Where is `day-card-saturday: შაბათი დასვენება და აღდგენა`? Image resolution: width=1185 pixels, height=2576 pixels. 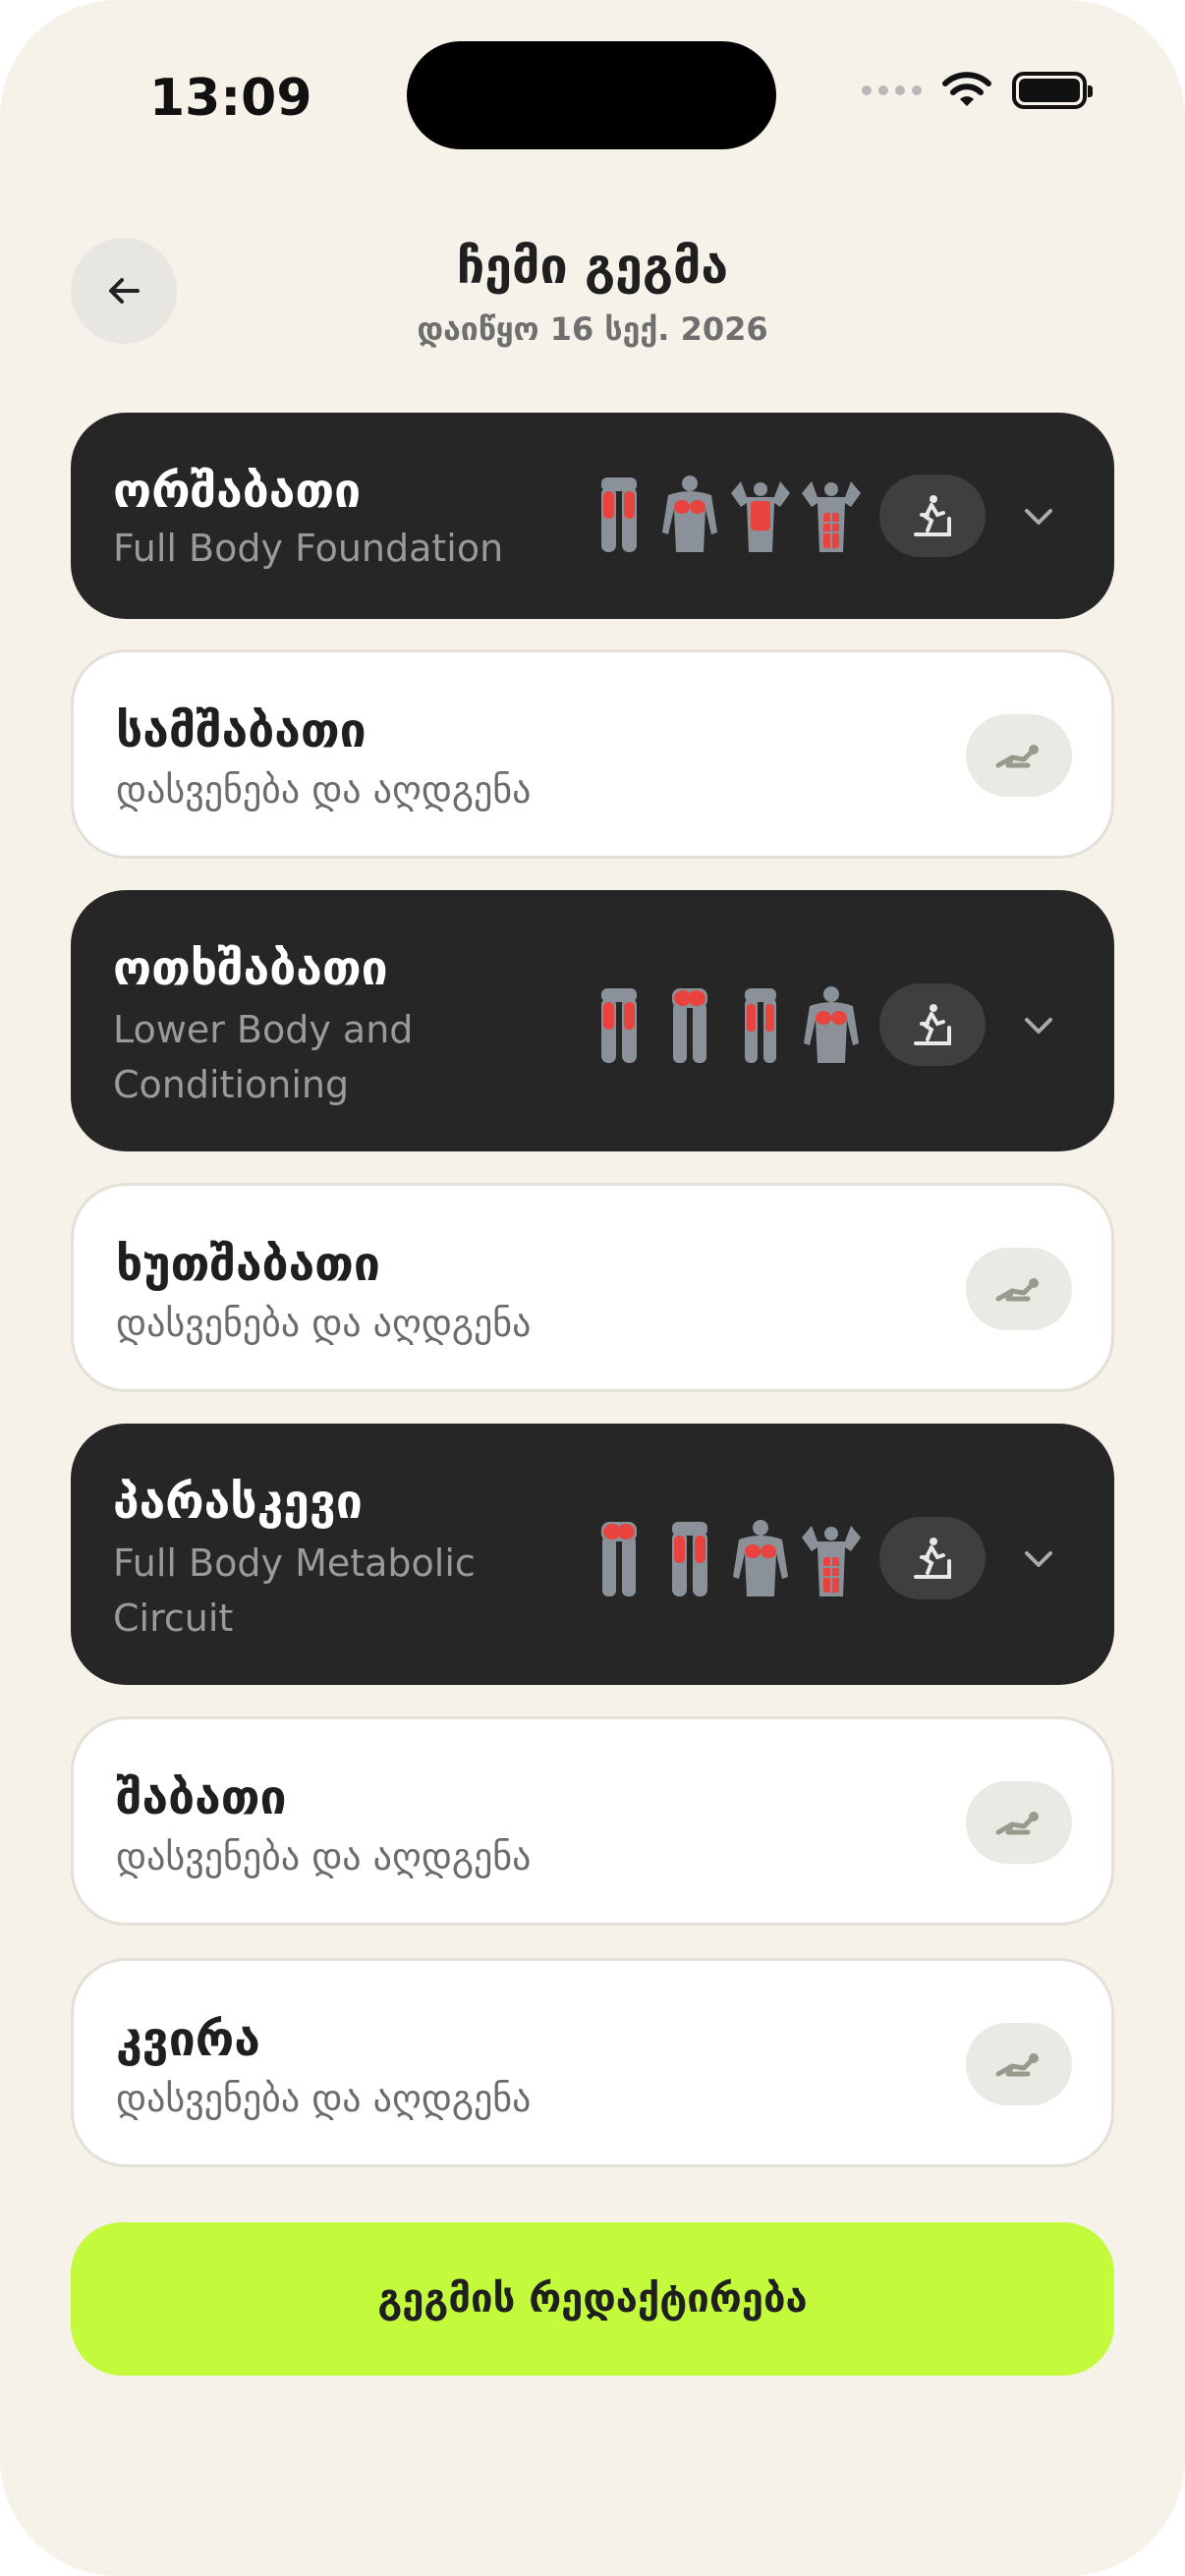 day-card-saturday: შაბათი დასვენება და აღდგენა is located at coordinates (592, 1821).